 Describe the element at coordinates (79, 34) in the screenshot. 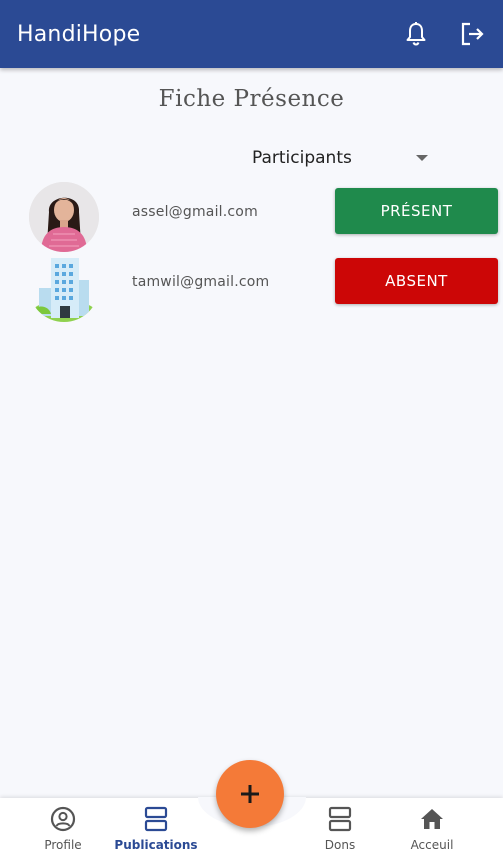

I see `app-title: HandiHope` at that location.